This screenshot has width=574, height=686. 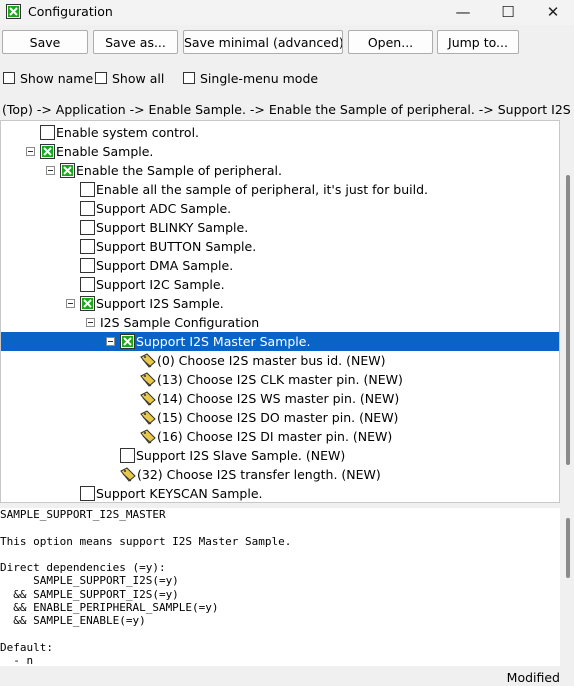 I want to click on tree-item-i2s-master: Support I2S Master Sample., so click(x=280, y=341).